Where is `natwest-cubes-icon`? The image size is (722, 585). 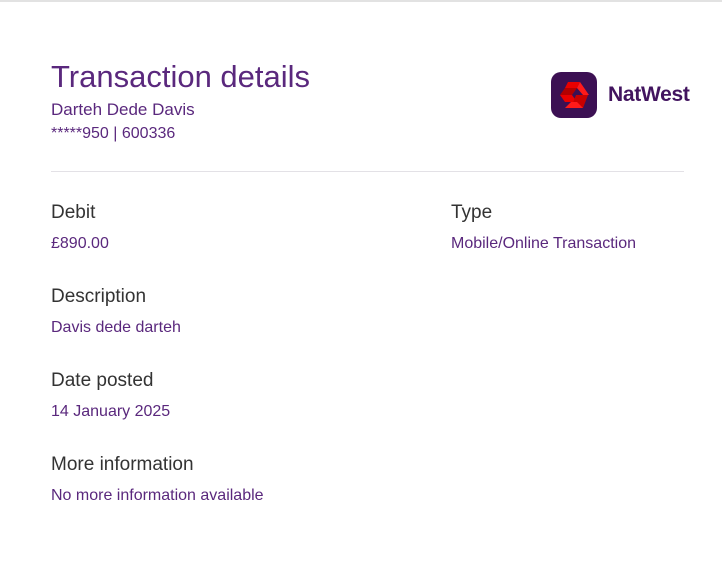 natwest-cubes-icon is located at coordinates (574, 95).